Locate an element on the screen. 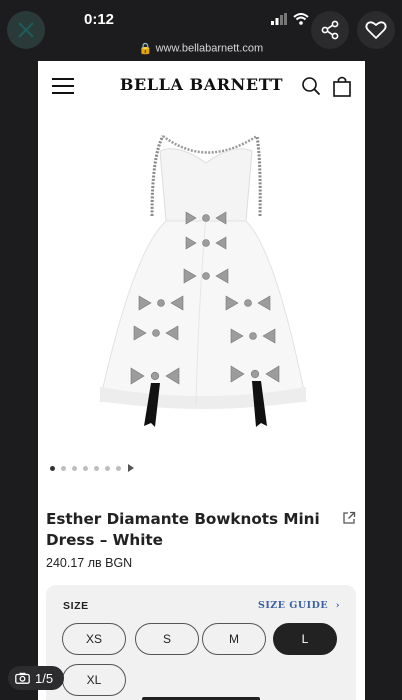 Image resolution: width=402 pixels, height=700 pixels. share-button is located at coordinates (330, 30).